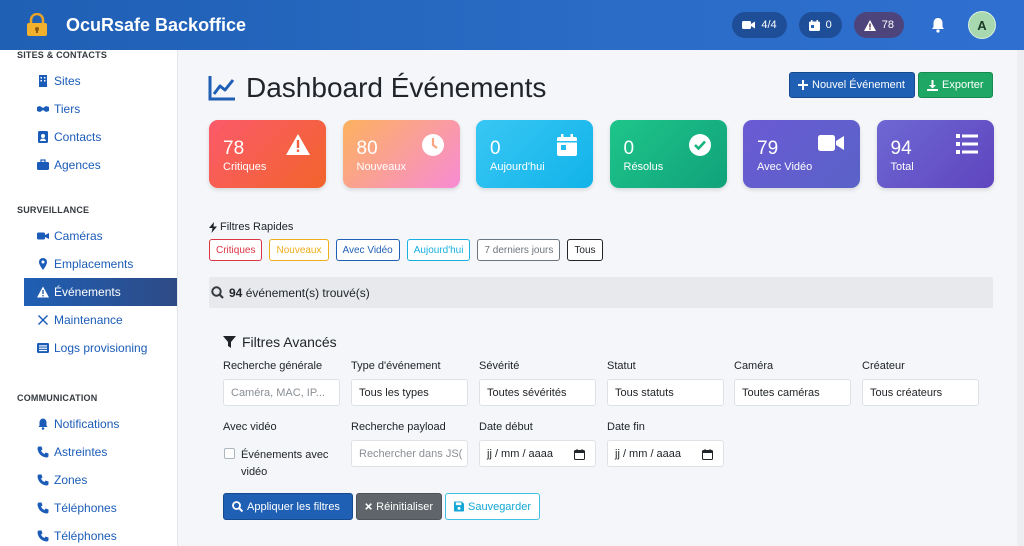  Describe the element at coordinates (801, 154) in the screenshot. I see `stat-card-avec-video: 79 Avec Vidéo` at that location.